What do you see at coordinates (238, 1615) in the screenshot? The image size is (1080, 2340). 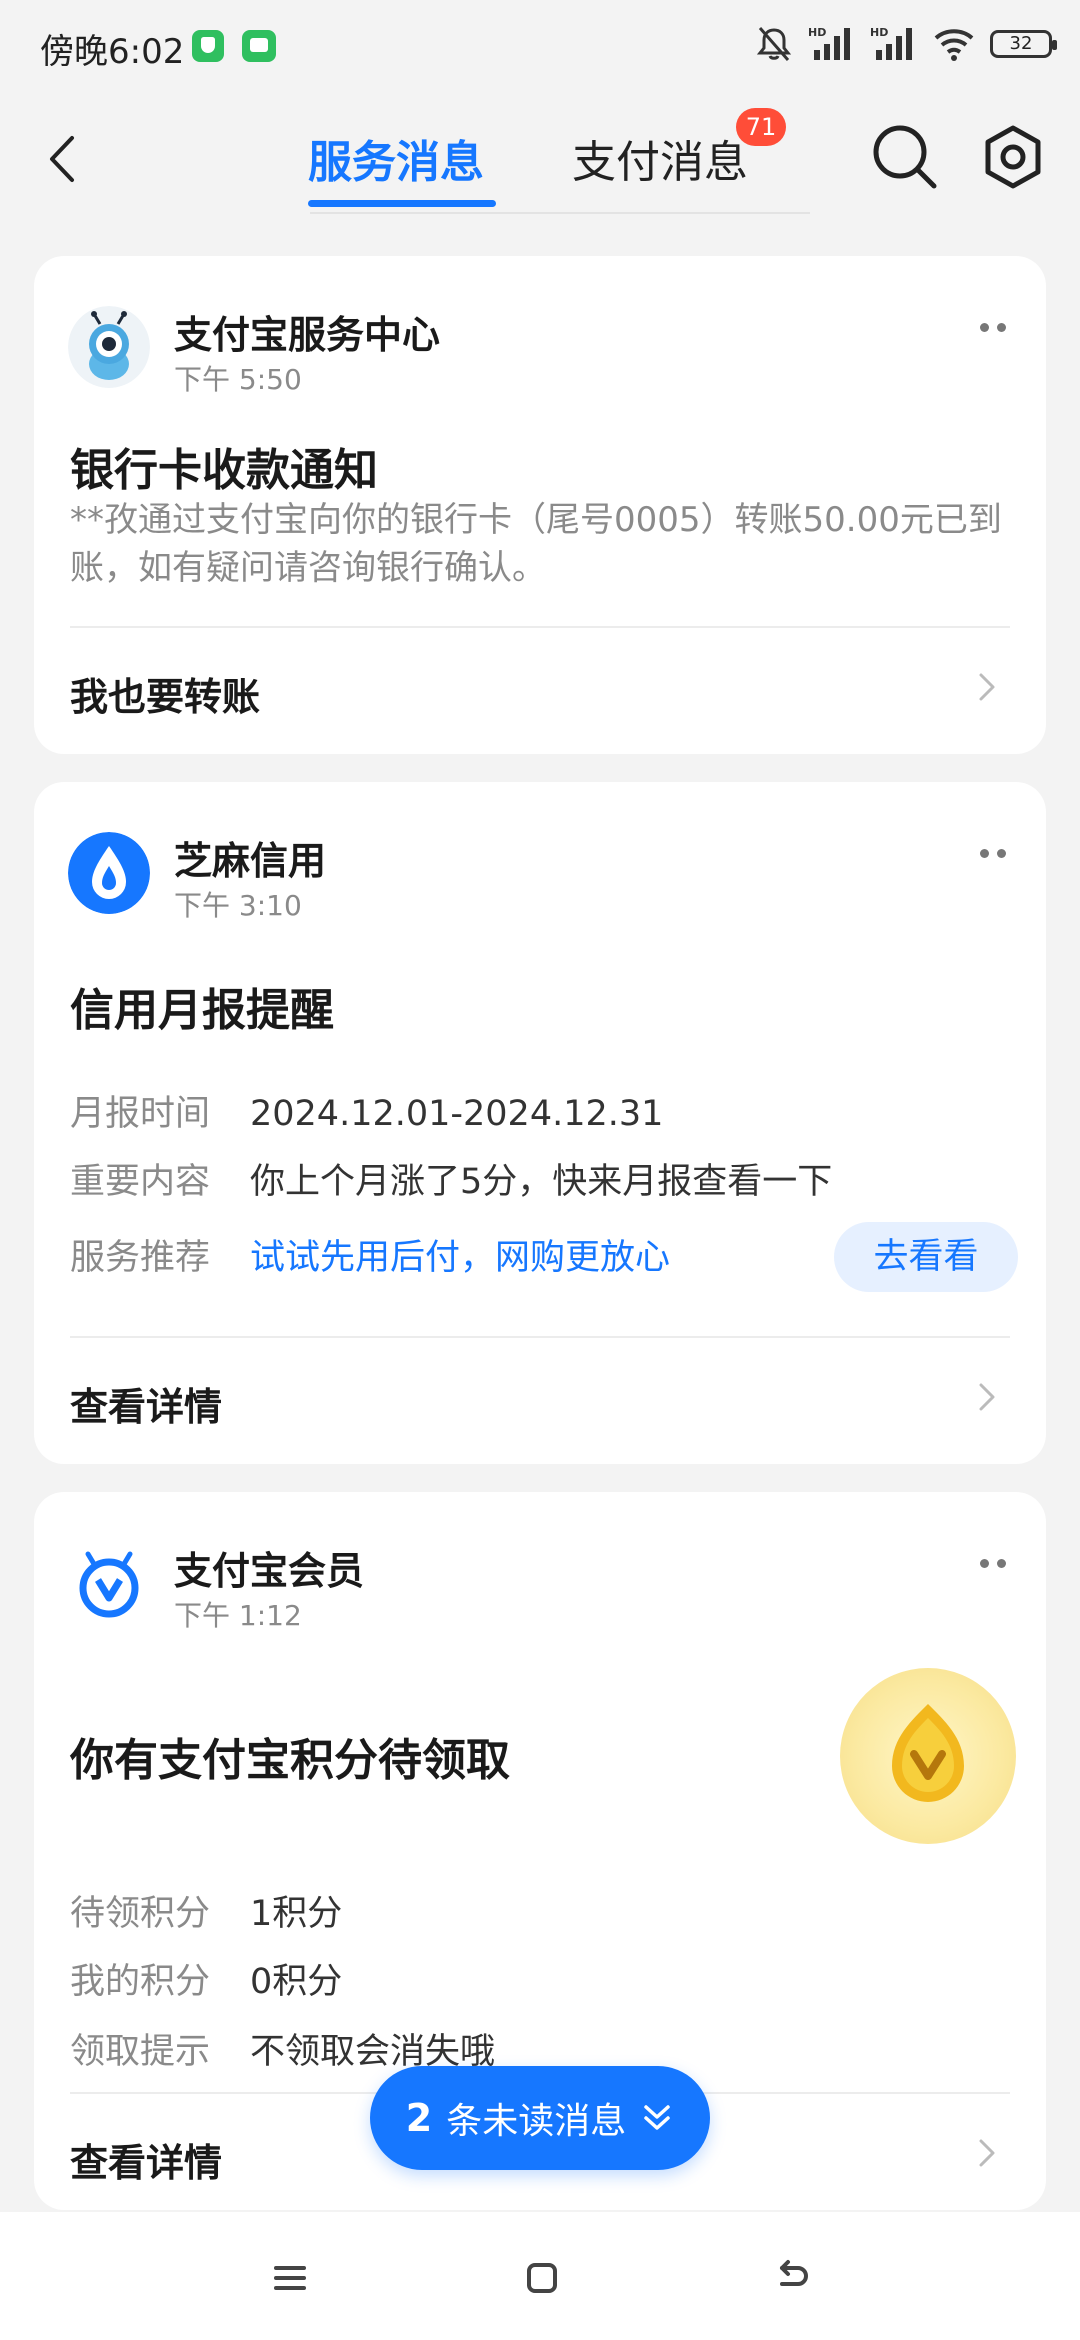 I see `message-time: 下午 1:12` at bounding box center [238, 1615].